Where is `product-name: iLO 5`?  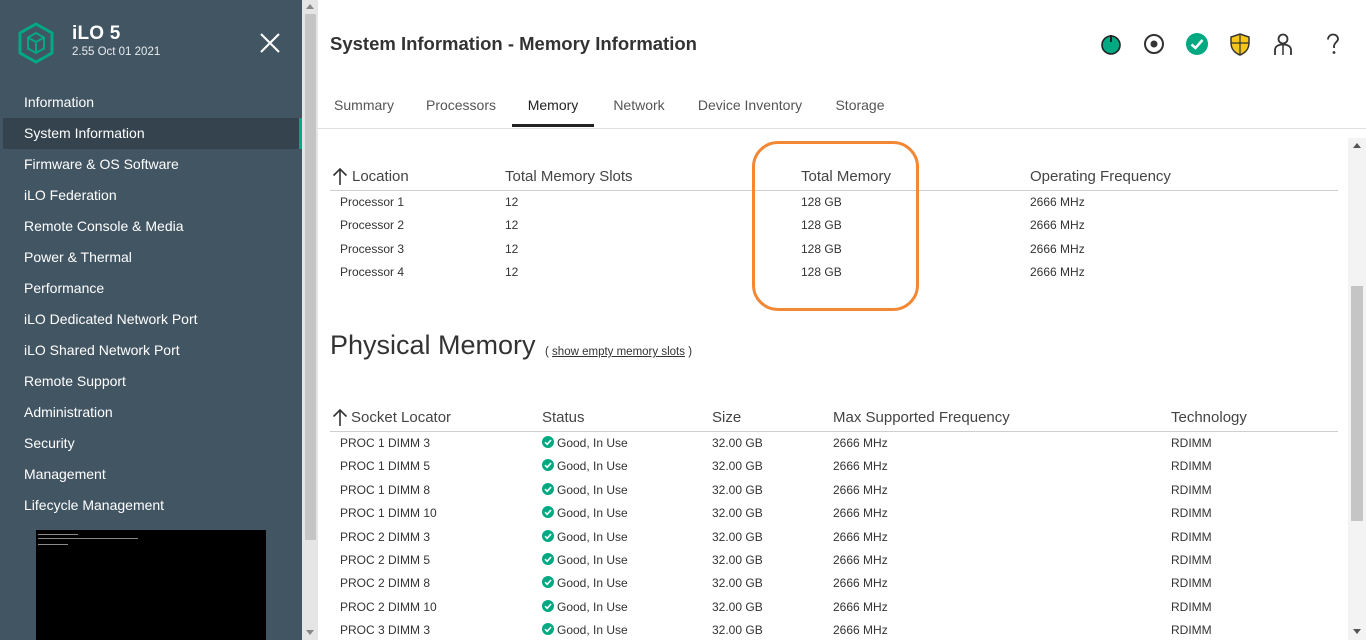
product-name: iLO 5 is located at coordinates (96, 33).